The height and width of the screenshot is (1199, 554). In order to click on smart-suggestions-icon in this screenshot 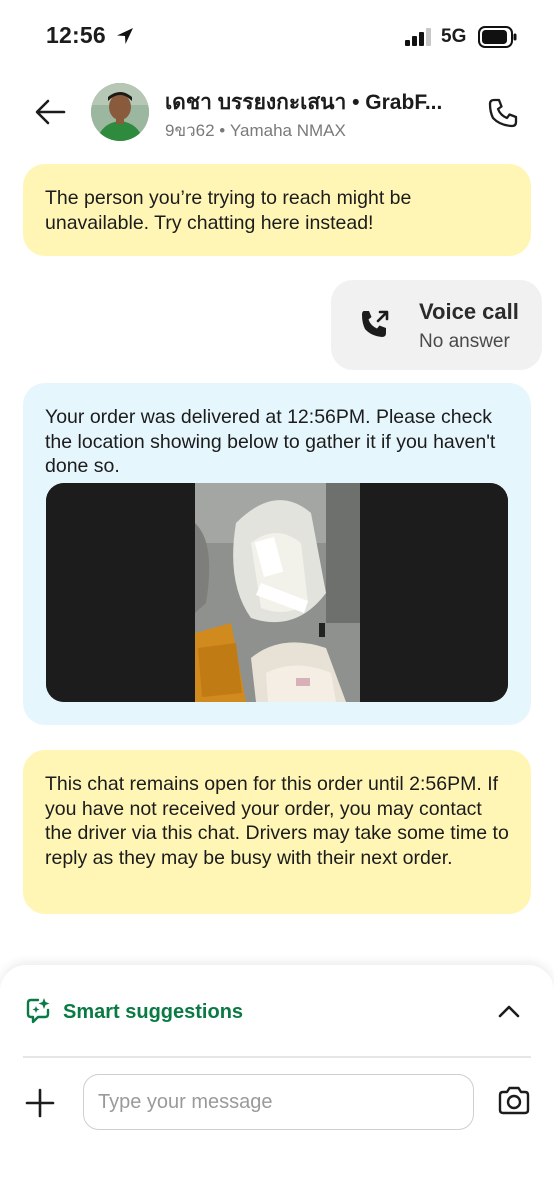, I will do `click(38, 1011)`.